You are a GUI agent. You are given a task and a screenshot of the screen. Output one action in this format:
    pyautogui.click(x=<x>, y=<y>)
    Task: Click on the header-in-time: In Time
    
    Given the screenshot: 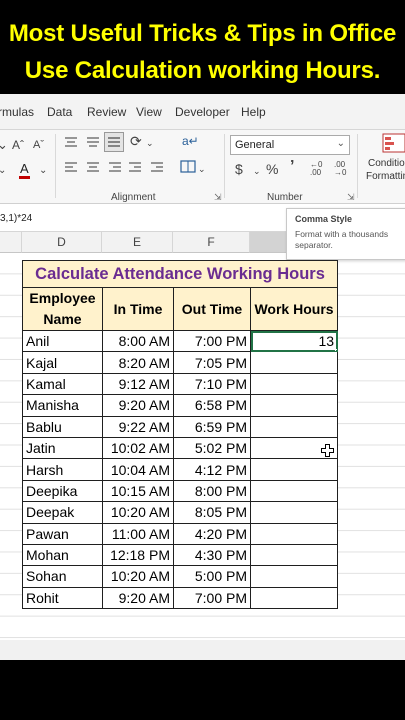 What is the action you would take?
    pyautogui.click(x=138, y=309)
    